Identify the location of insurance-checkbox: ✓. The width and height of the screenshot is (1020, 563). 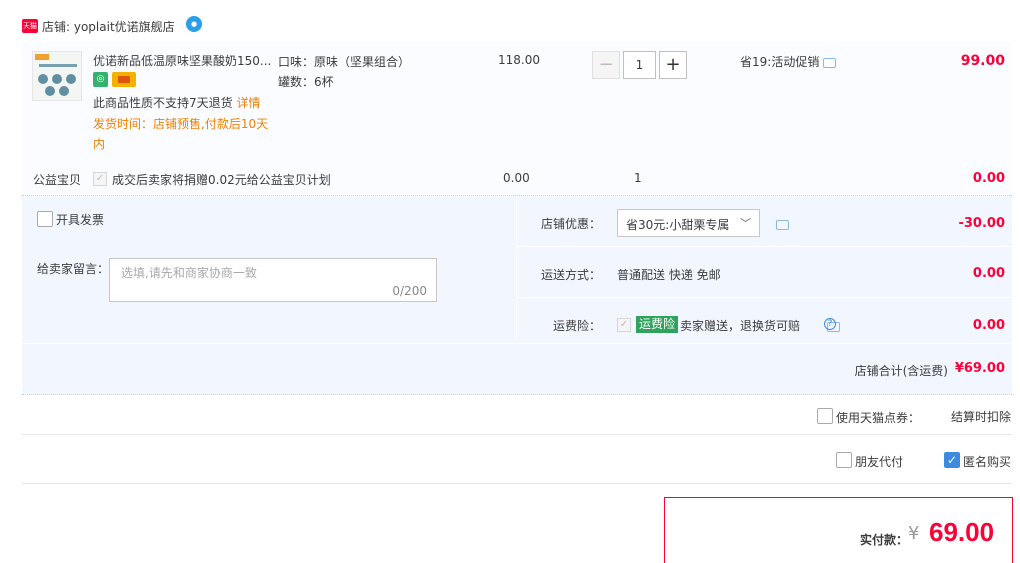
(624, 325).